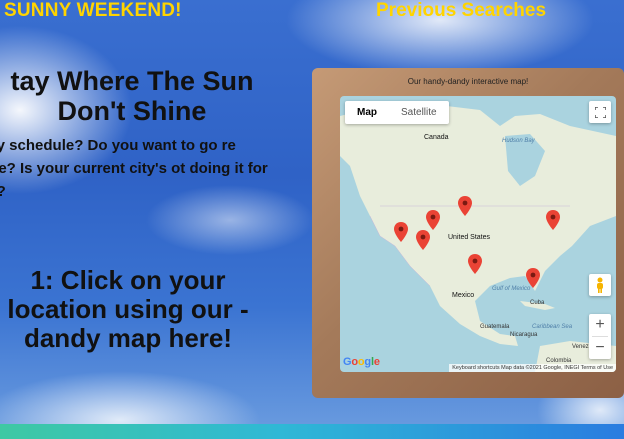 This screenshot has width=624, height=439. Describe the element at coordinates (461, 11) in the screenshot. I see `previous-searches-heading: Previous Searches` at that location.